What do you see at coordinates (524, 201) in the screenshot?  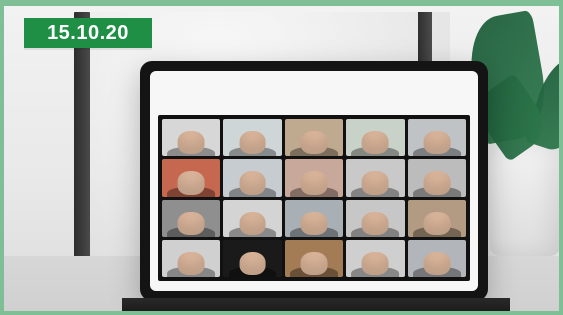 I see `plant-pot` at bounding box center [524, 201].